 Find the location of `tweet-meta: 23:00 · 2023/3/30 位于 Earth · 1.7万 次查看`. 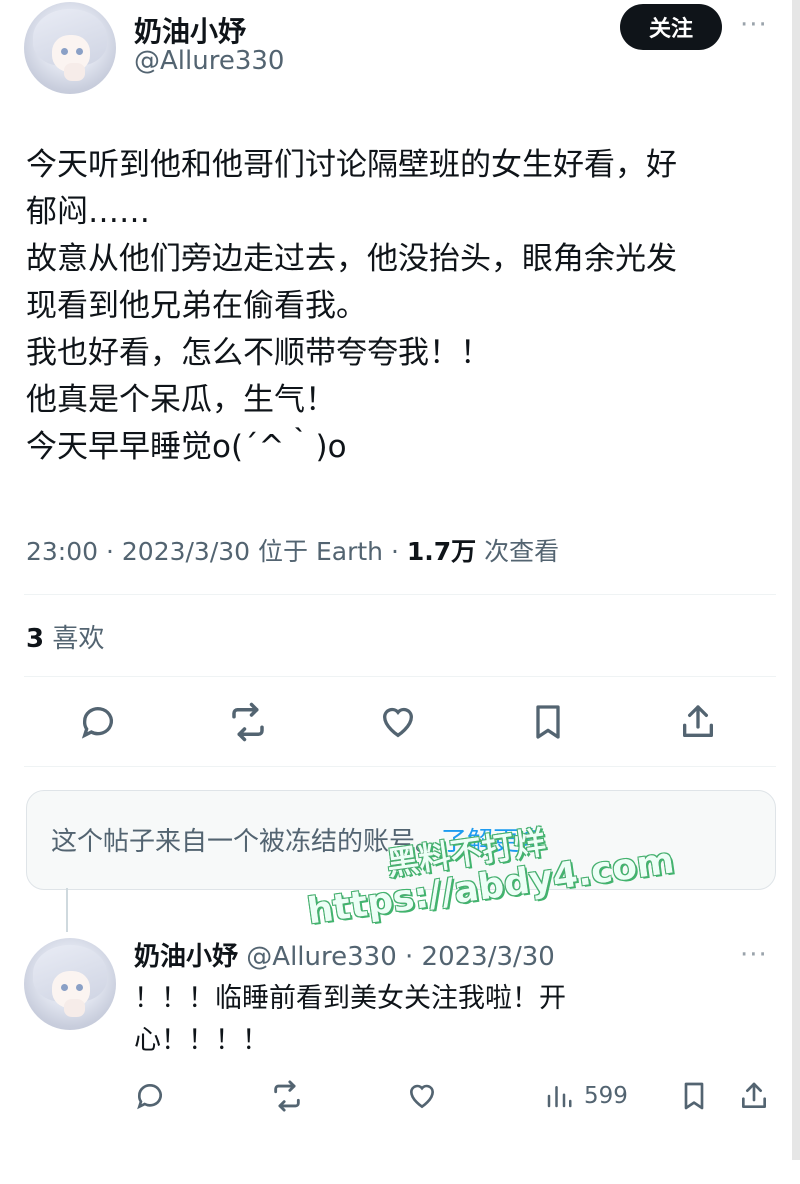

tweet-meta: 23:00 · 2023/3/30 位于 Earth · 1.7万 次查看 is located at coordinates (292, 550).